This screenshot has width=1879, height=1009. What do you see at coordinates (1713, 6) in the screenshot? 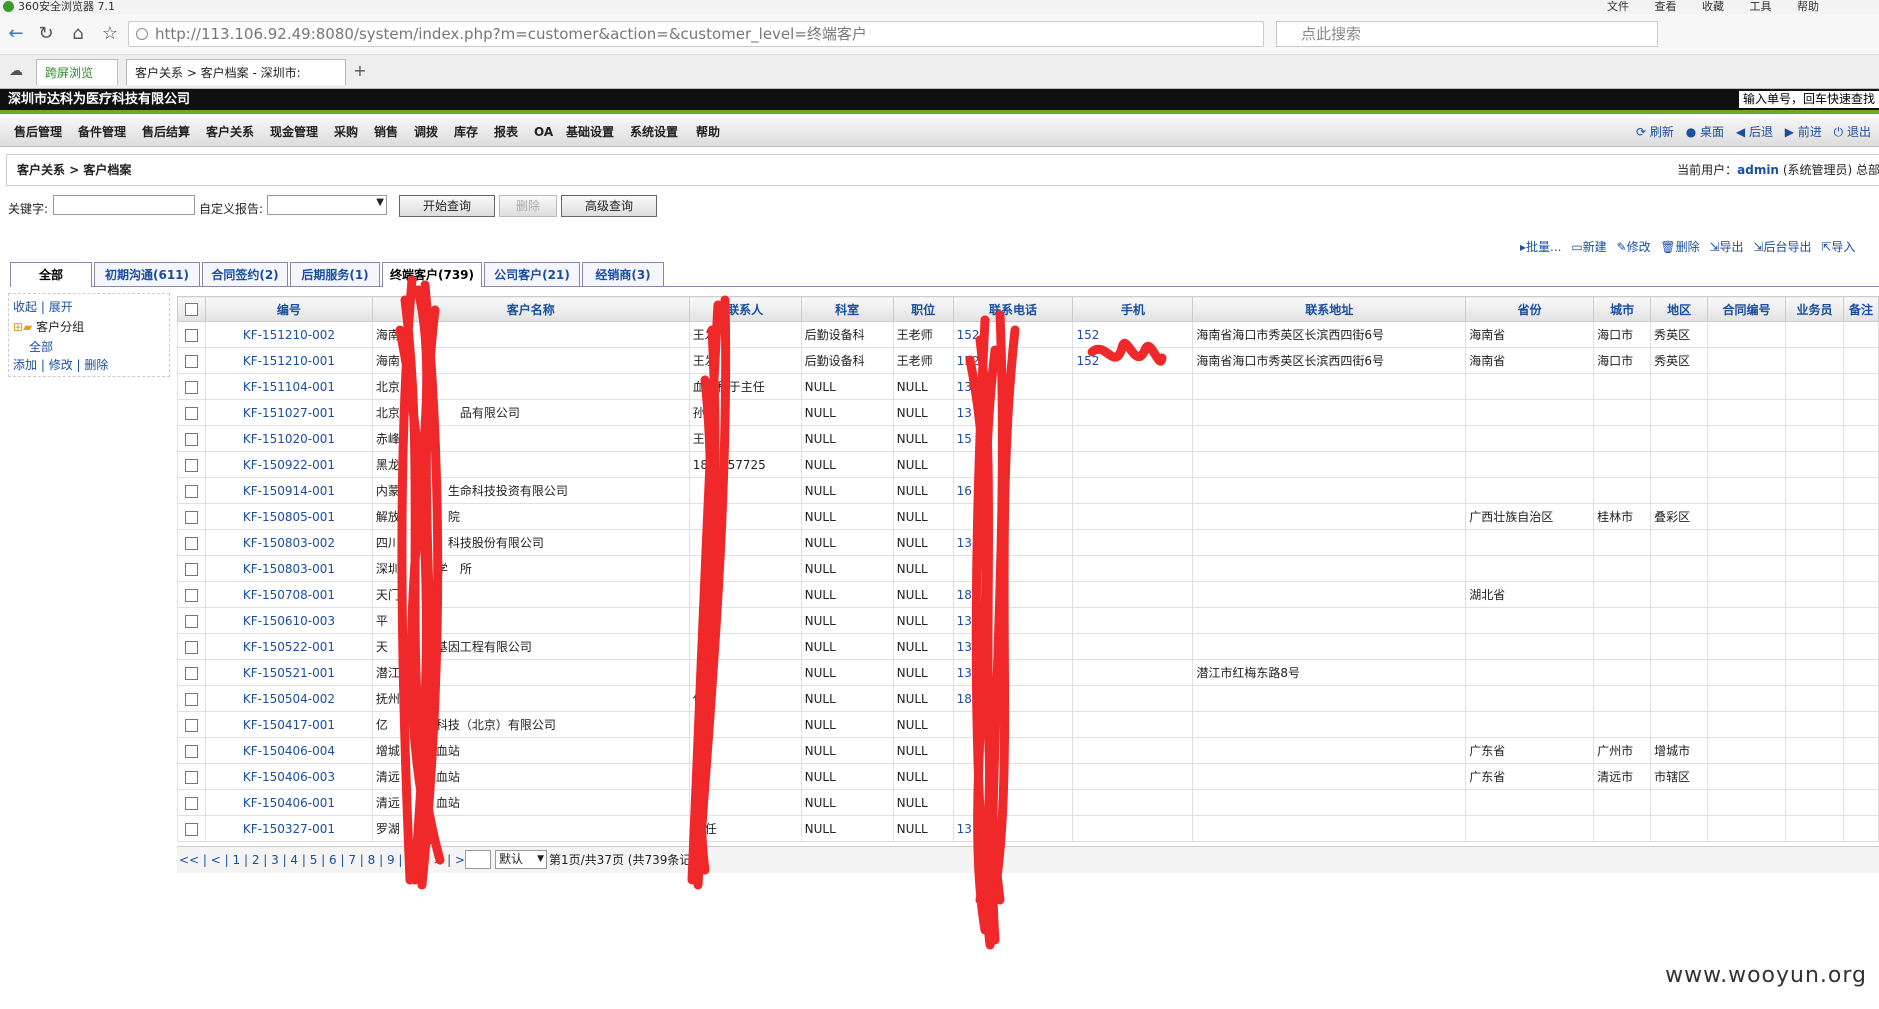
I see `browser-menu-favorites: 收藏` at bounding box center [1713, 6].